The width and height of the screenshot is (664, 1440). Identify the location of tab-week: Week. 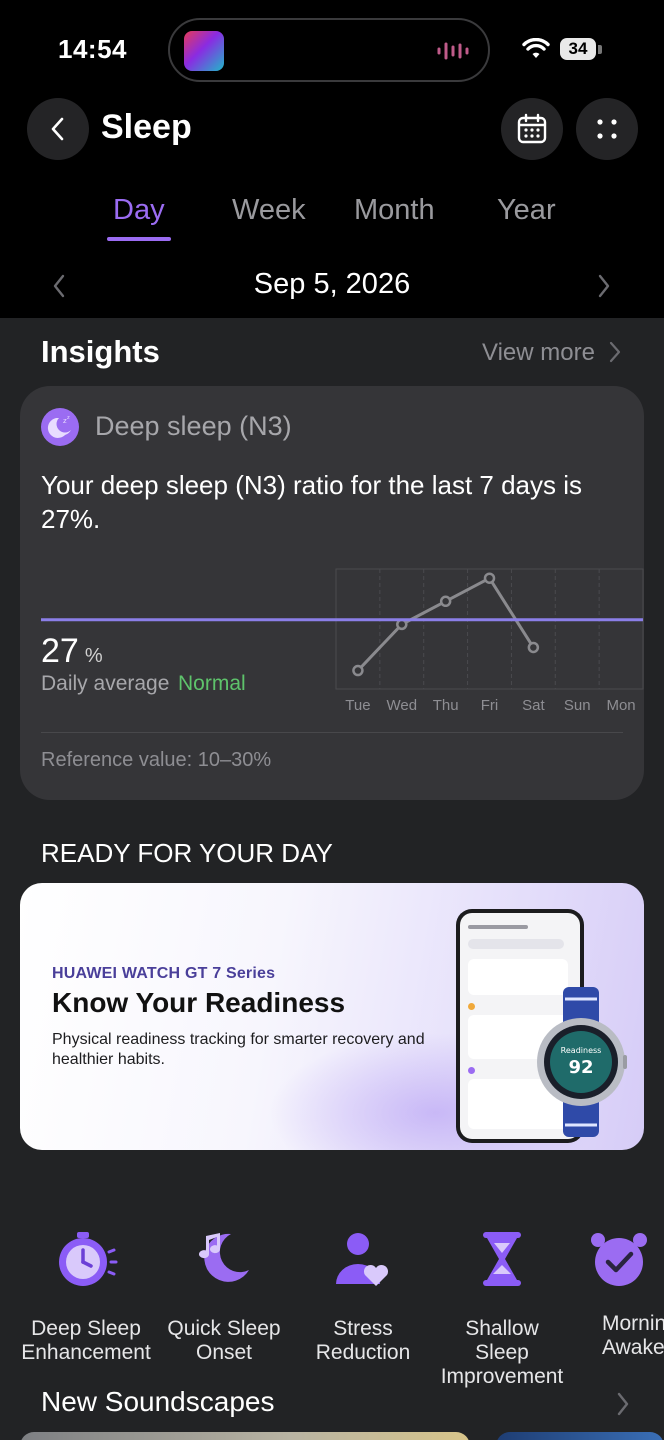
(269, 210).